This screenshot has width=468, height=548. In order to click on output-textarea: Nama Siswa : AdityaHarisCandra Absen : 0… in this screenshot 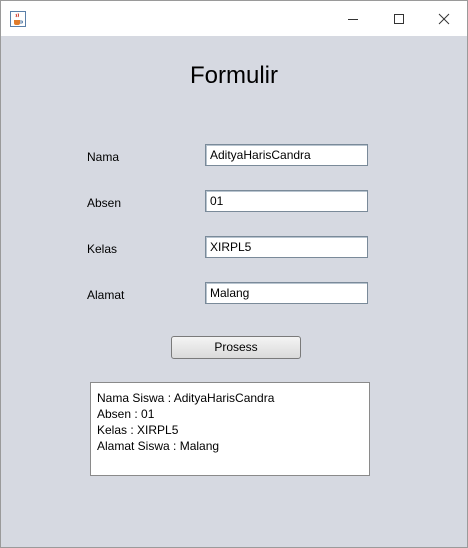, I will do `click(230, 429)`.